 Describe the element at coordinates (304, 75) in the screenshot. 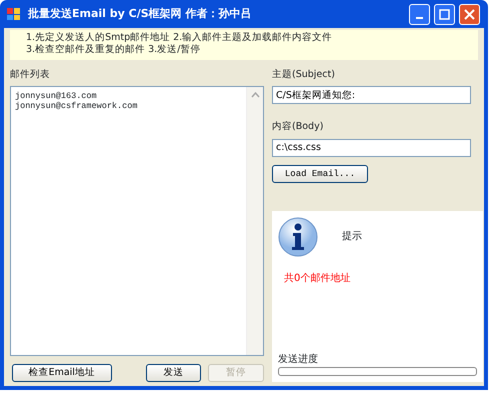

I see `subject-label: 主题(Subject)` at that location.